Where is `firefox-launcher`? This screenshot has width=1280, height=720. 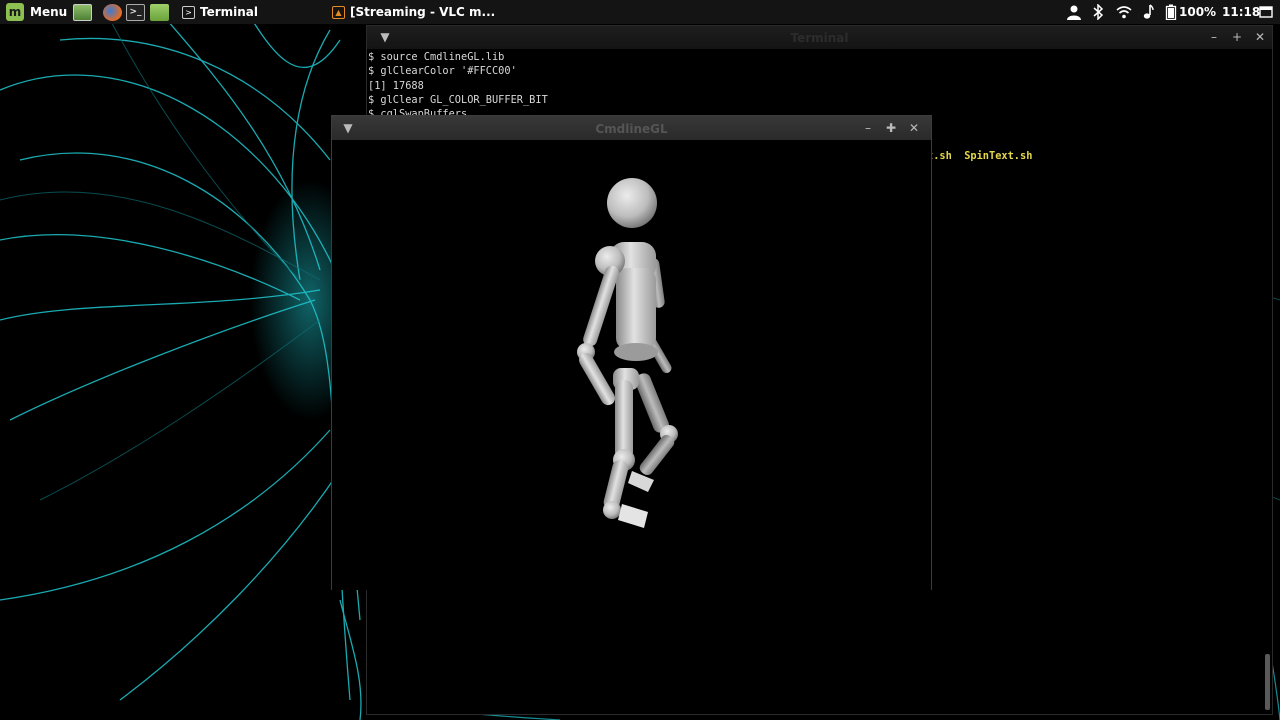
firefox-launcher is located at coordinates (112, 12).